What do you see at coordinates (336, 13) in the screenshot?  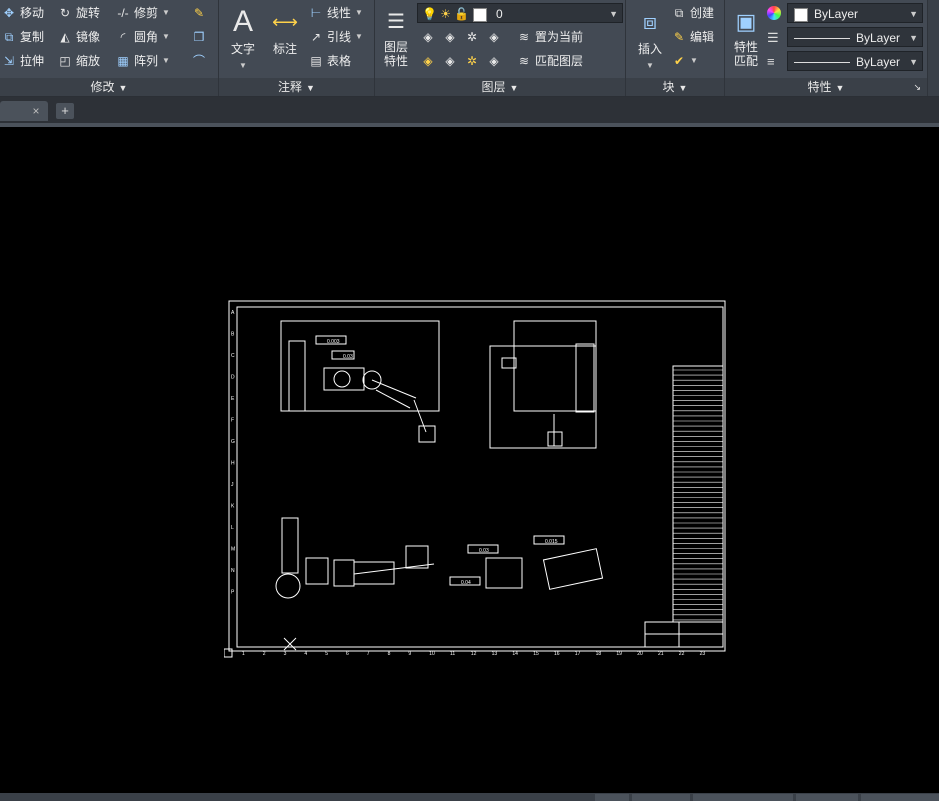 I see `linear-button: ⊢ 线性 ▼` at bounding box center [336, 13].